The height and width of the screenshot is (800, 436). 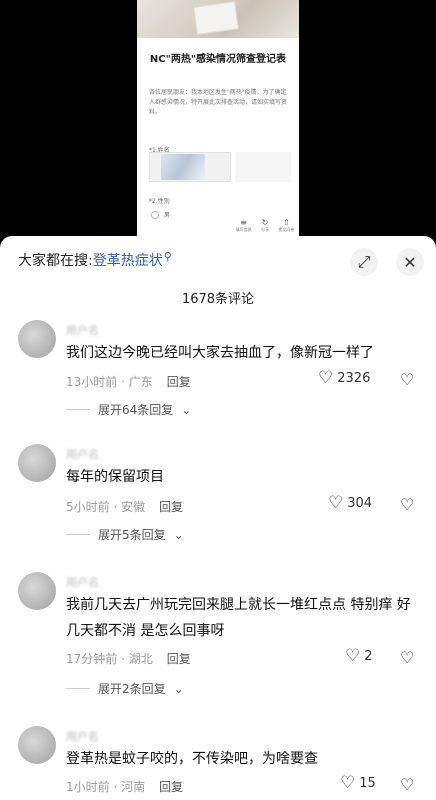 I want to click on expand-replies: 展开64条回复 ⌄, so click(x=128, y=409).